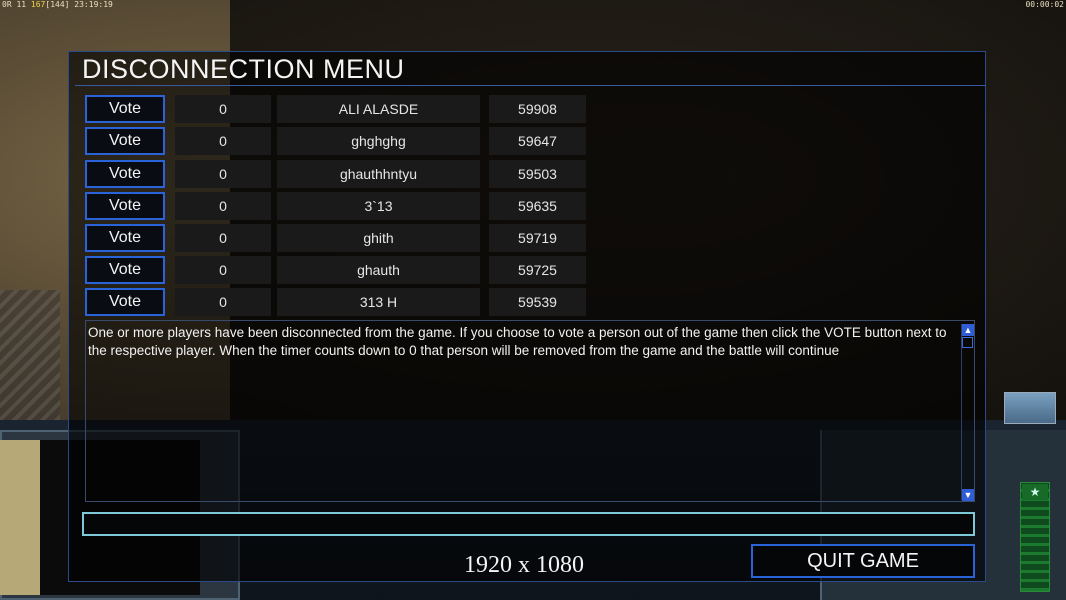  Describe the element at coordinates (537, 238) in the screenshot. I see `player-timer: 59719` at that location.